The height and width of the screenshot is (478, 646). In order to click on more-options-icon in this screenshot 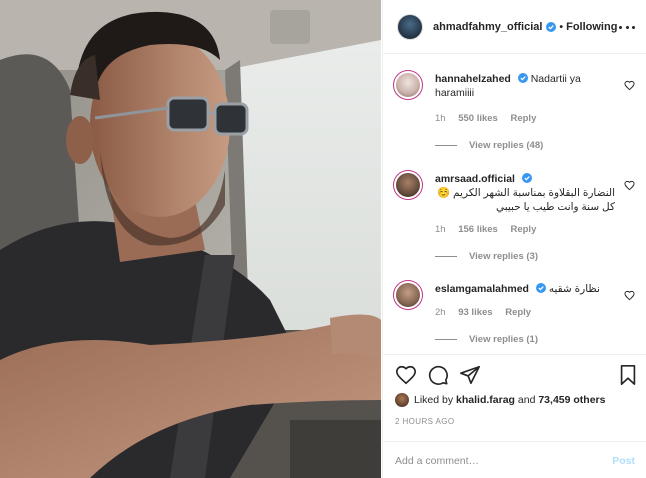, I will do `click(627, 27)`.